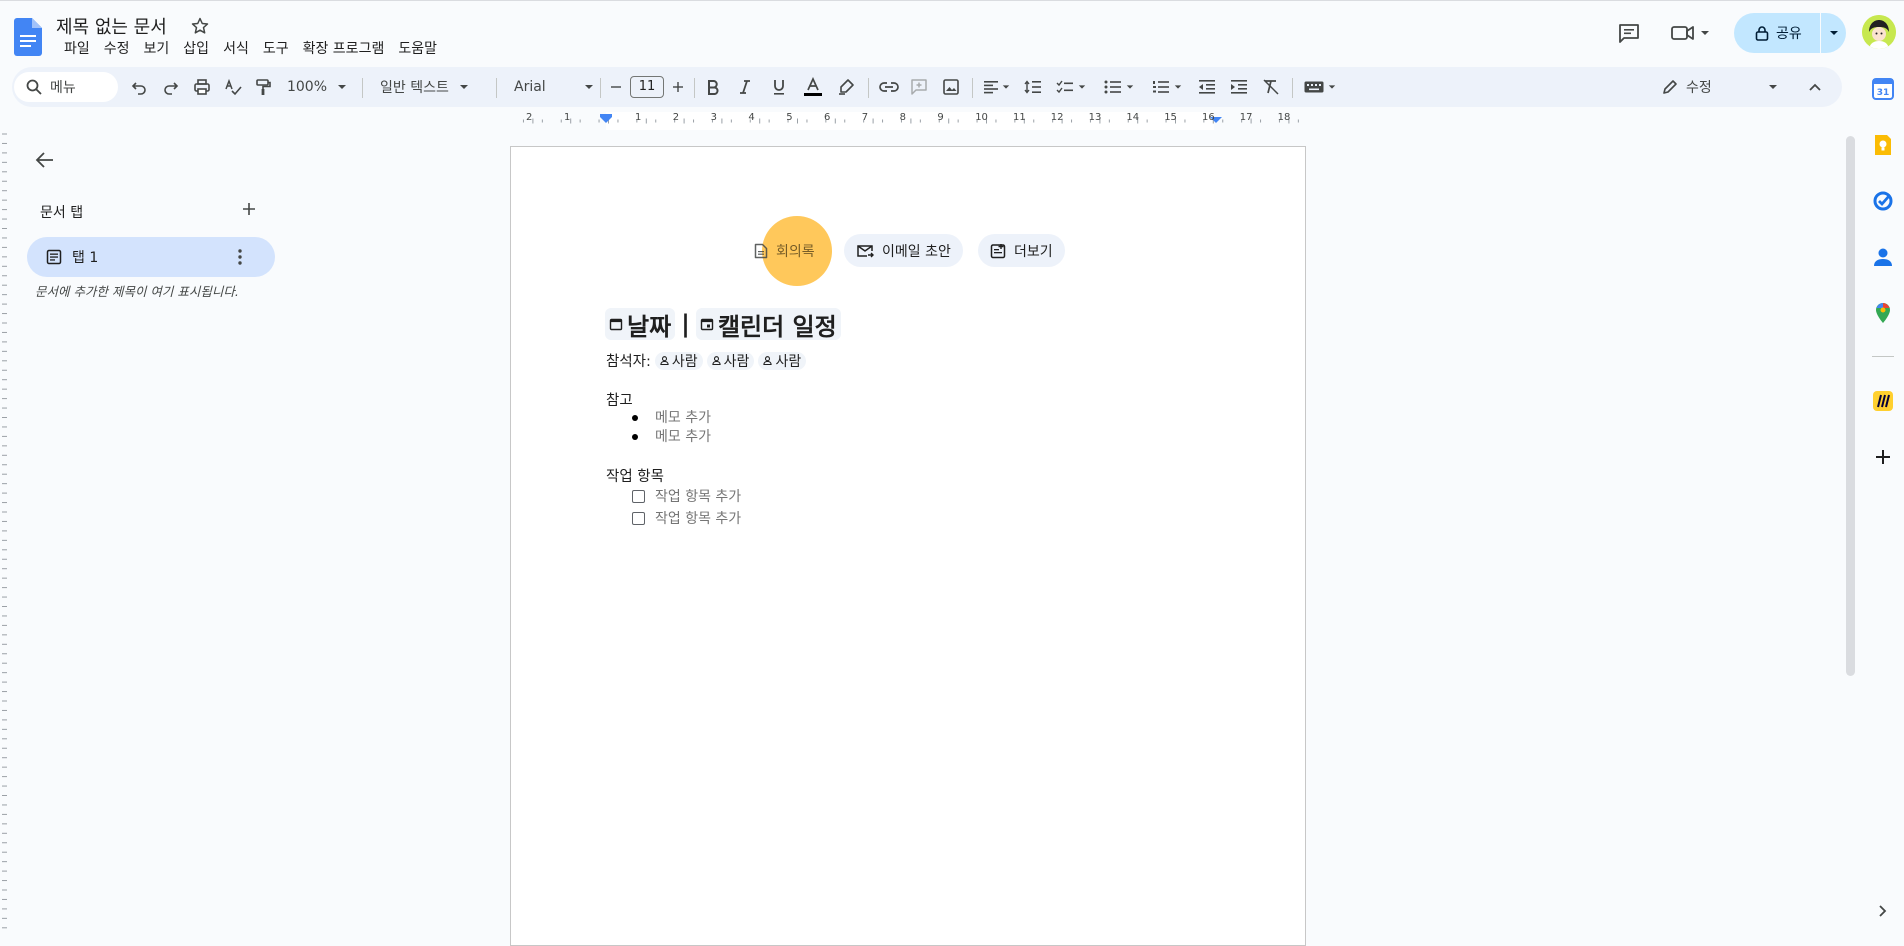 Image resolution: width=1904 pixels, height=946 pixels. What do you see at coordinates (63, 88) in the screenshot?
I see `menu-search-label: 메뉴` at bounding box center [63, 88].